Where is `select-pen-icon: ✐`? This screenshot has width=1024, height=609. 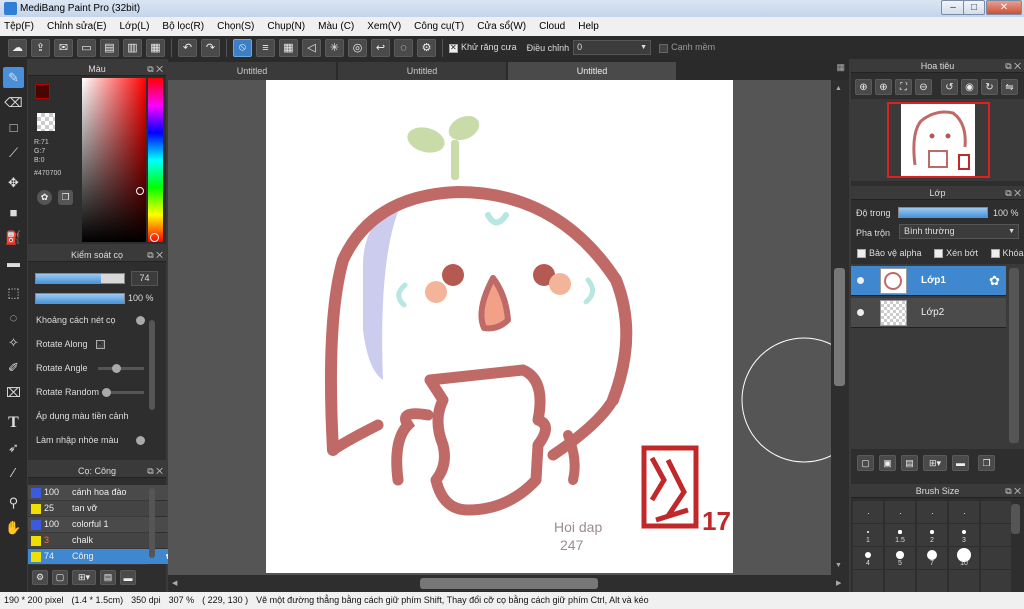 select-pen-icon: ✐ is located at coordinates (13, 367).